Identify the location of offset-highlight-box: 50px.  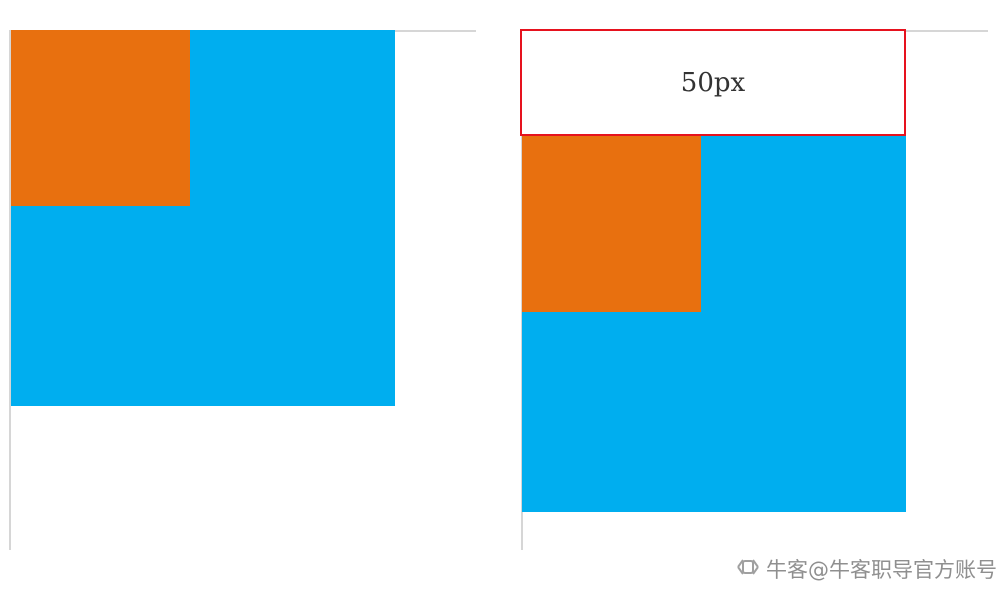
(713, 82).